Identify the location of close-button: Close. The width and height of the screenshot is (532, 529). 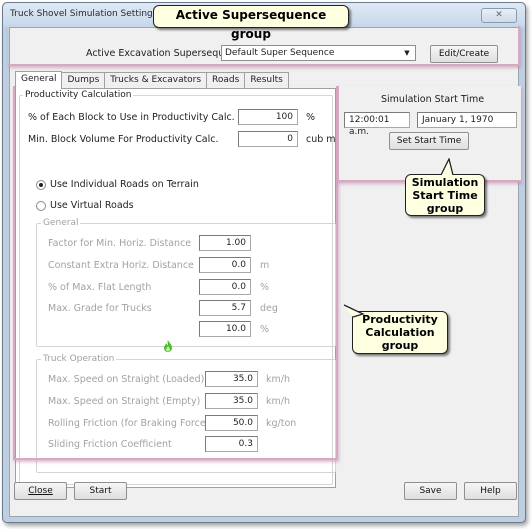
(40, 491).